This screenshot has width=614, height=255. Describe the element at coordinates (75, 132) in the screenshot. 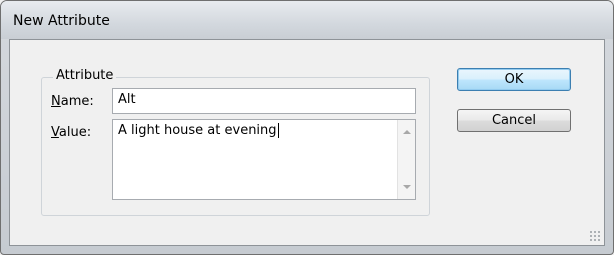

I see `value-label-text: alue:` at that location.